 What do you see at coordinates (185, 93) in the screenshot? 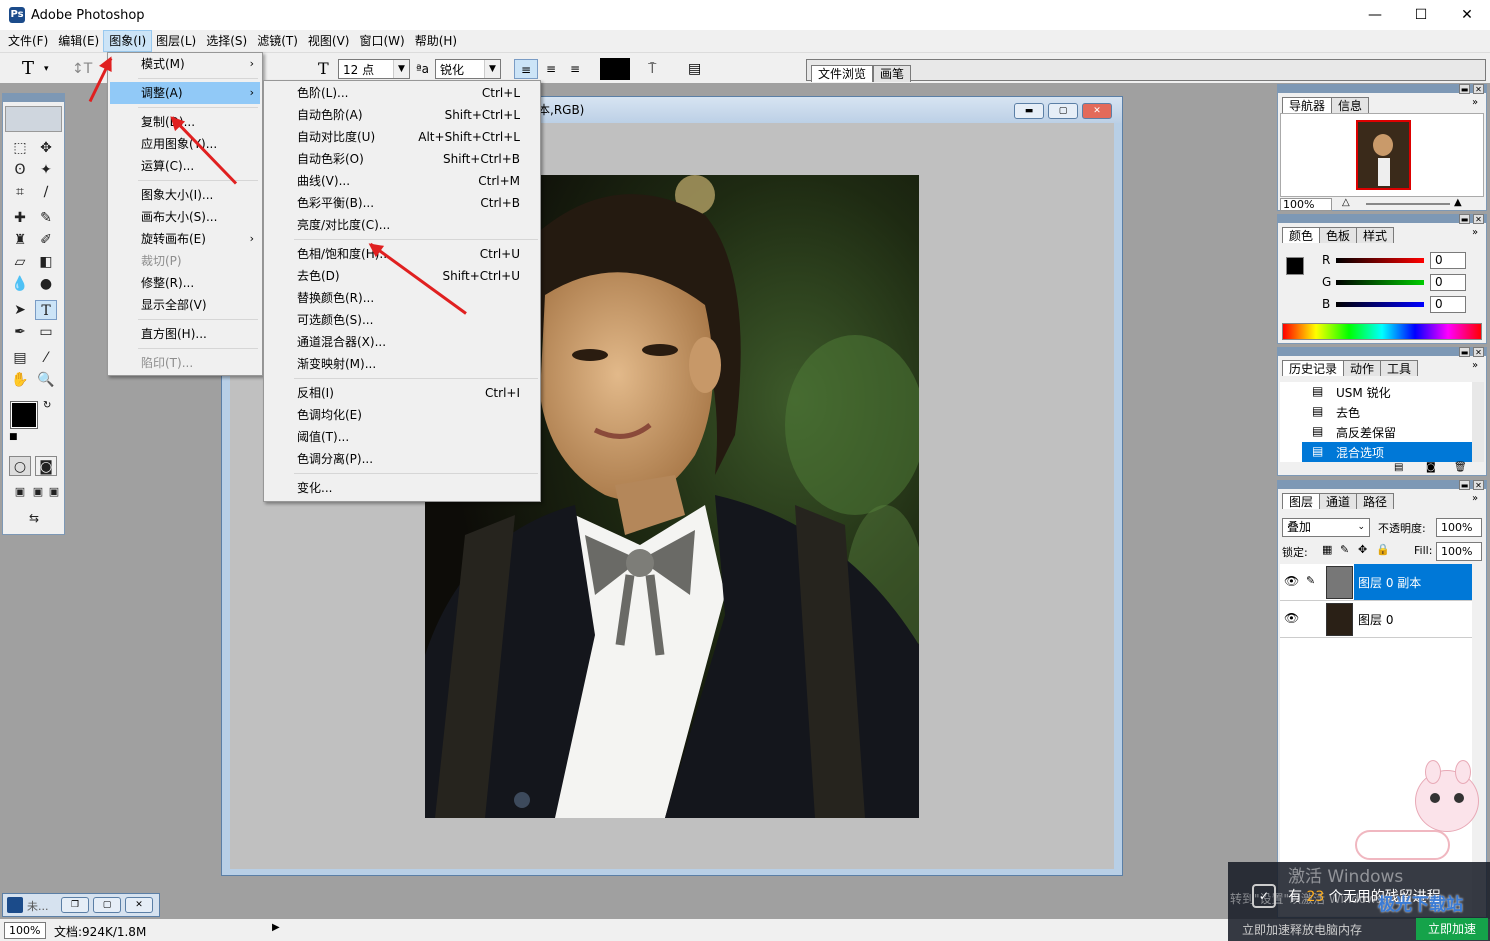
I see `menu-item-adjust: 调整(A) ›` at bounding box center [185, 93].